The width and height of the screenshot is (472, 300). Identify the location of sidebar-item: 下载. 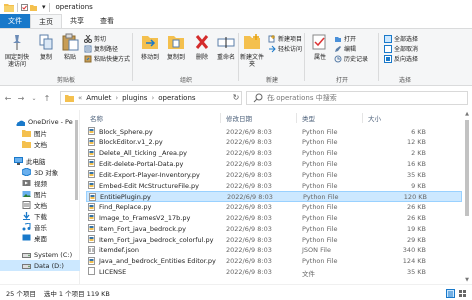
(40, 215).